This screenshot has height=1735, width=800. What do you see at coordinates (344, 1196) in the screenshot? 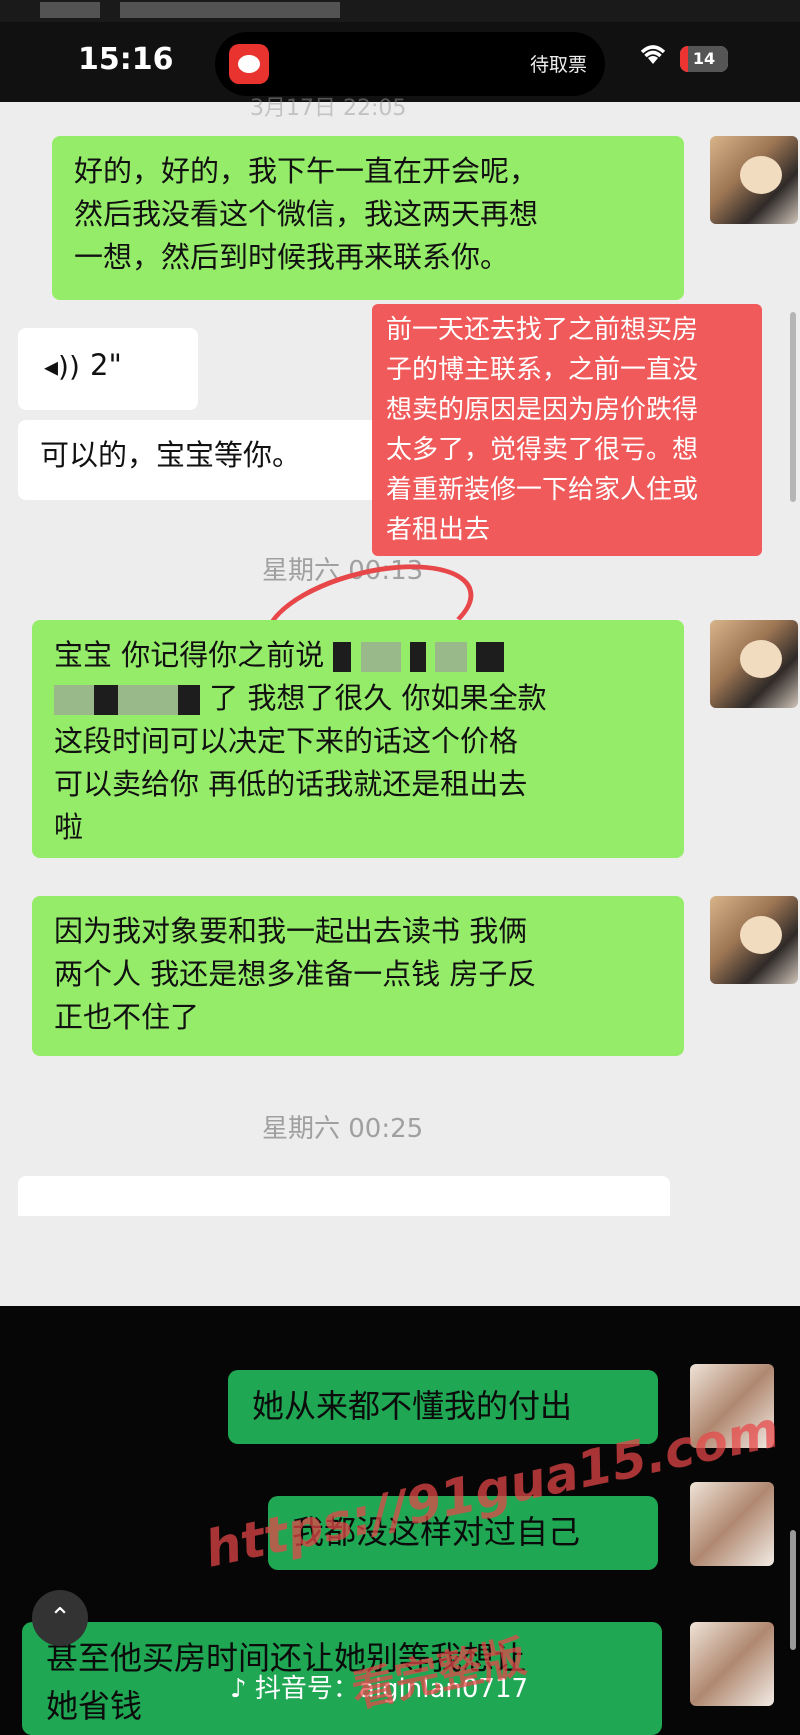
I see `message-bubble-partial` at bounding box center [344, 1196].